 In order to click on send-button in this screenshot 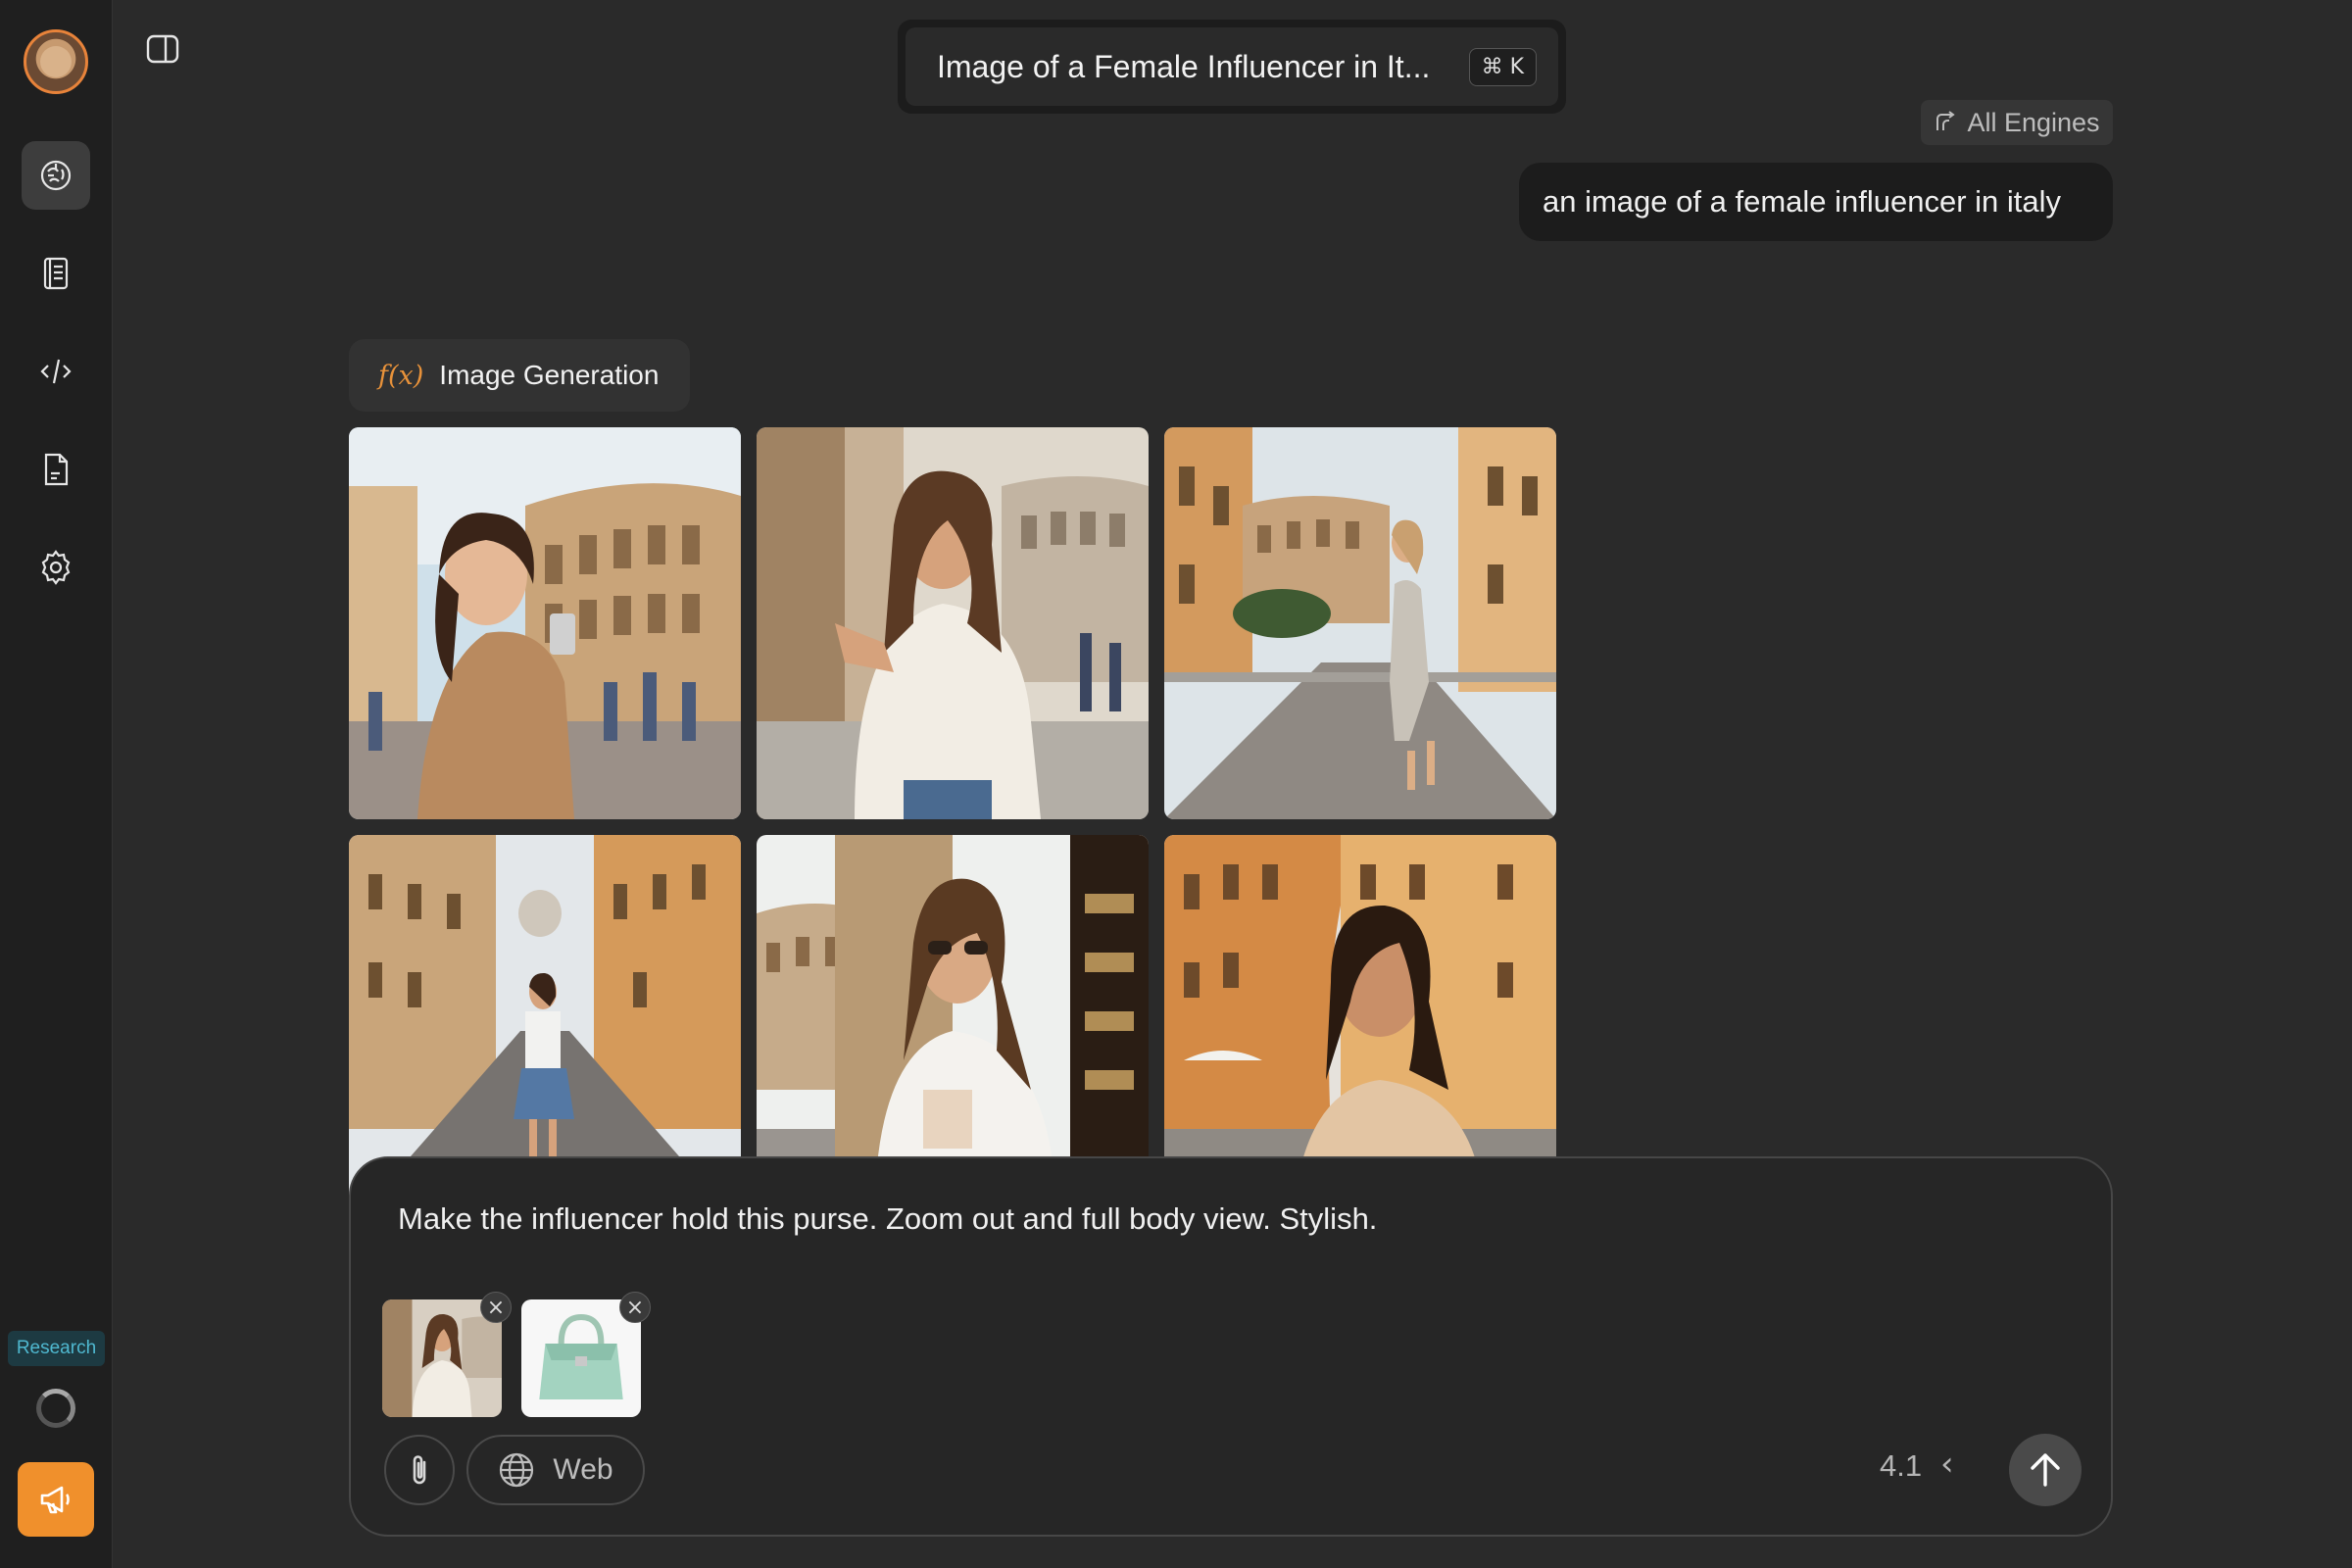, I will do `click(2045, 1470)`.